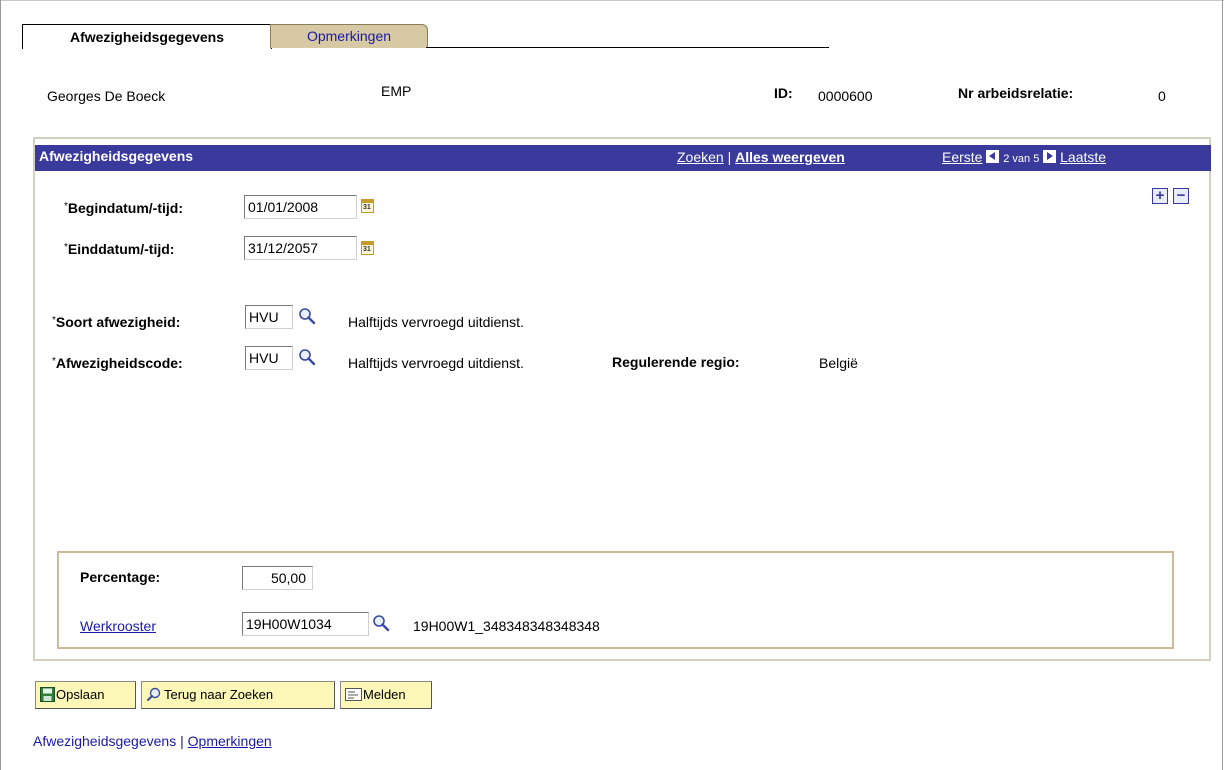 This screenshot has width=1224, height=770. I want to click on absence-type-description: Halftijds vervroegd uitdienst., so click(436, 322).